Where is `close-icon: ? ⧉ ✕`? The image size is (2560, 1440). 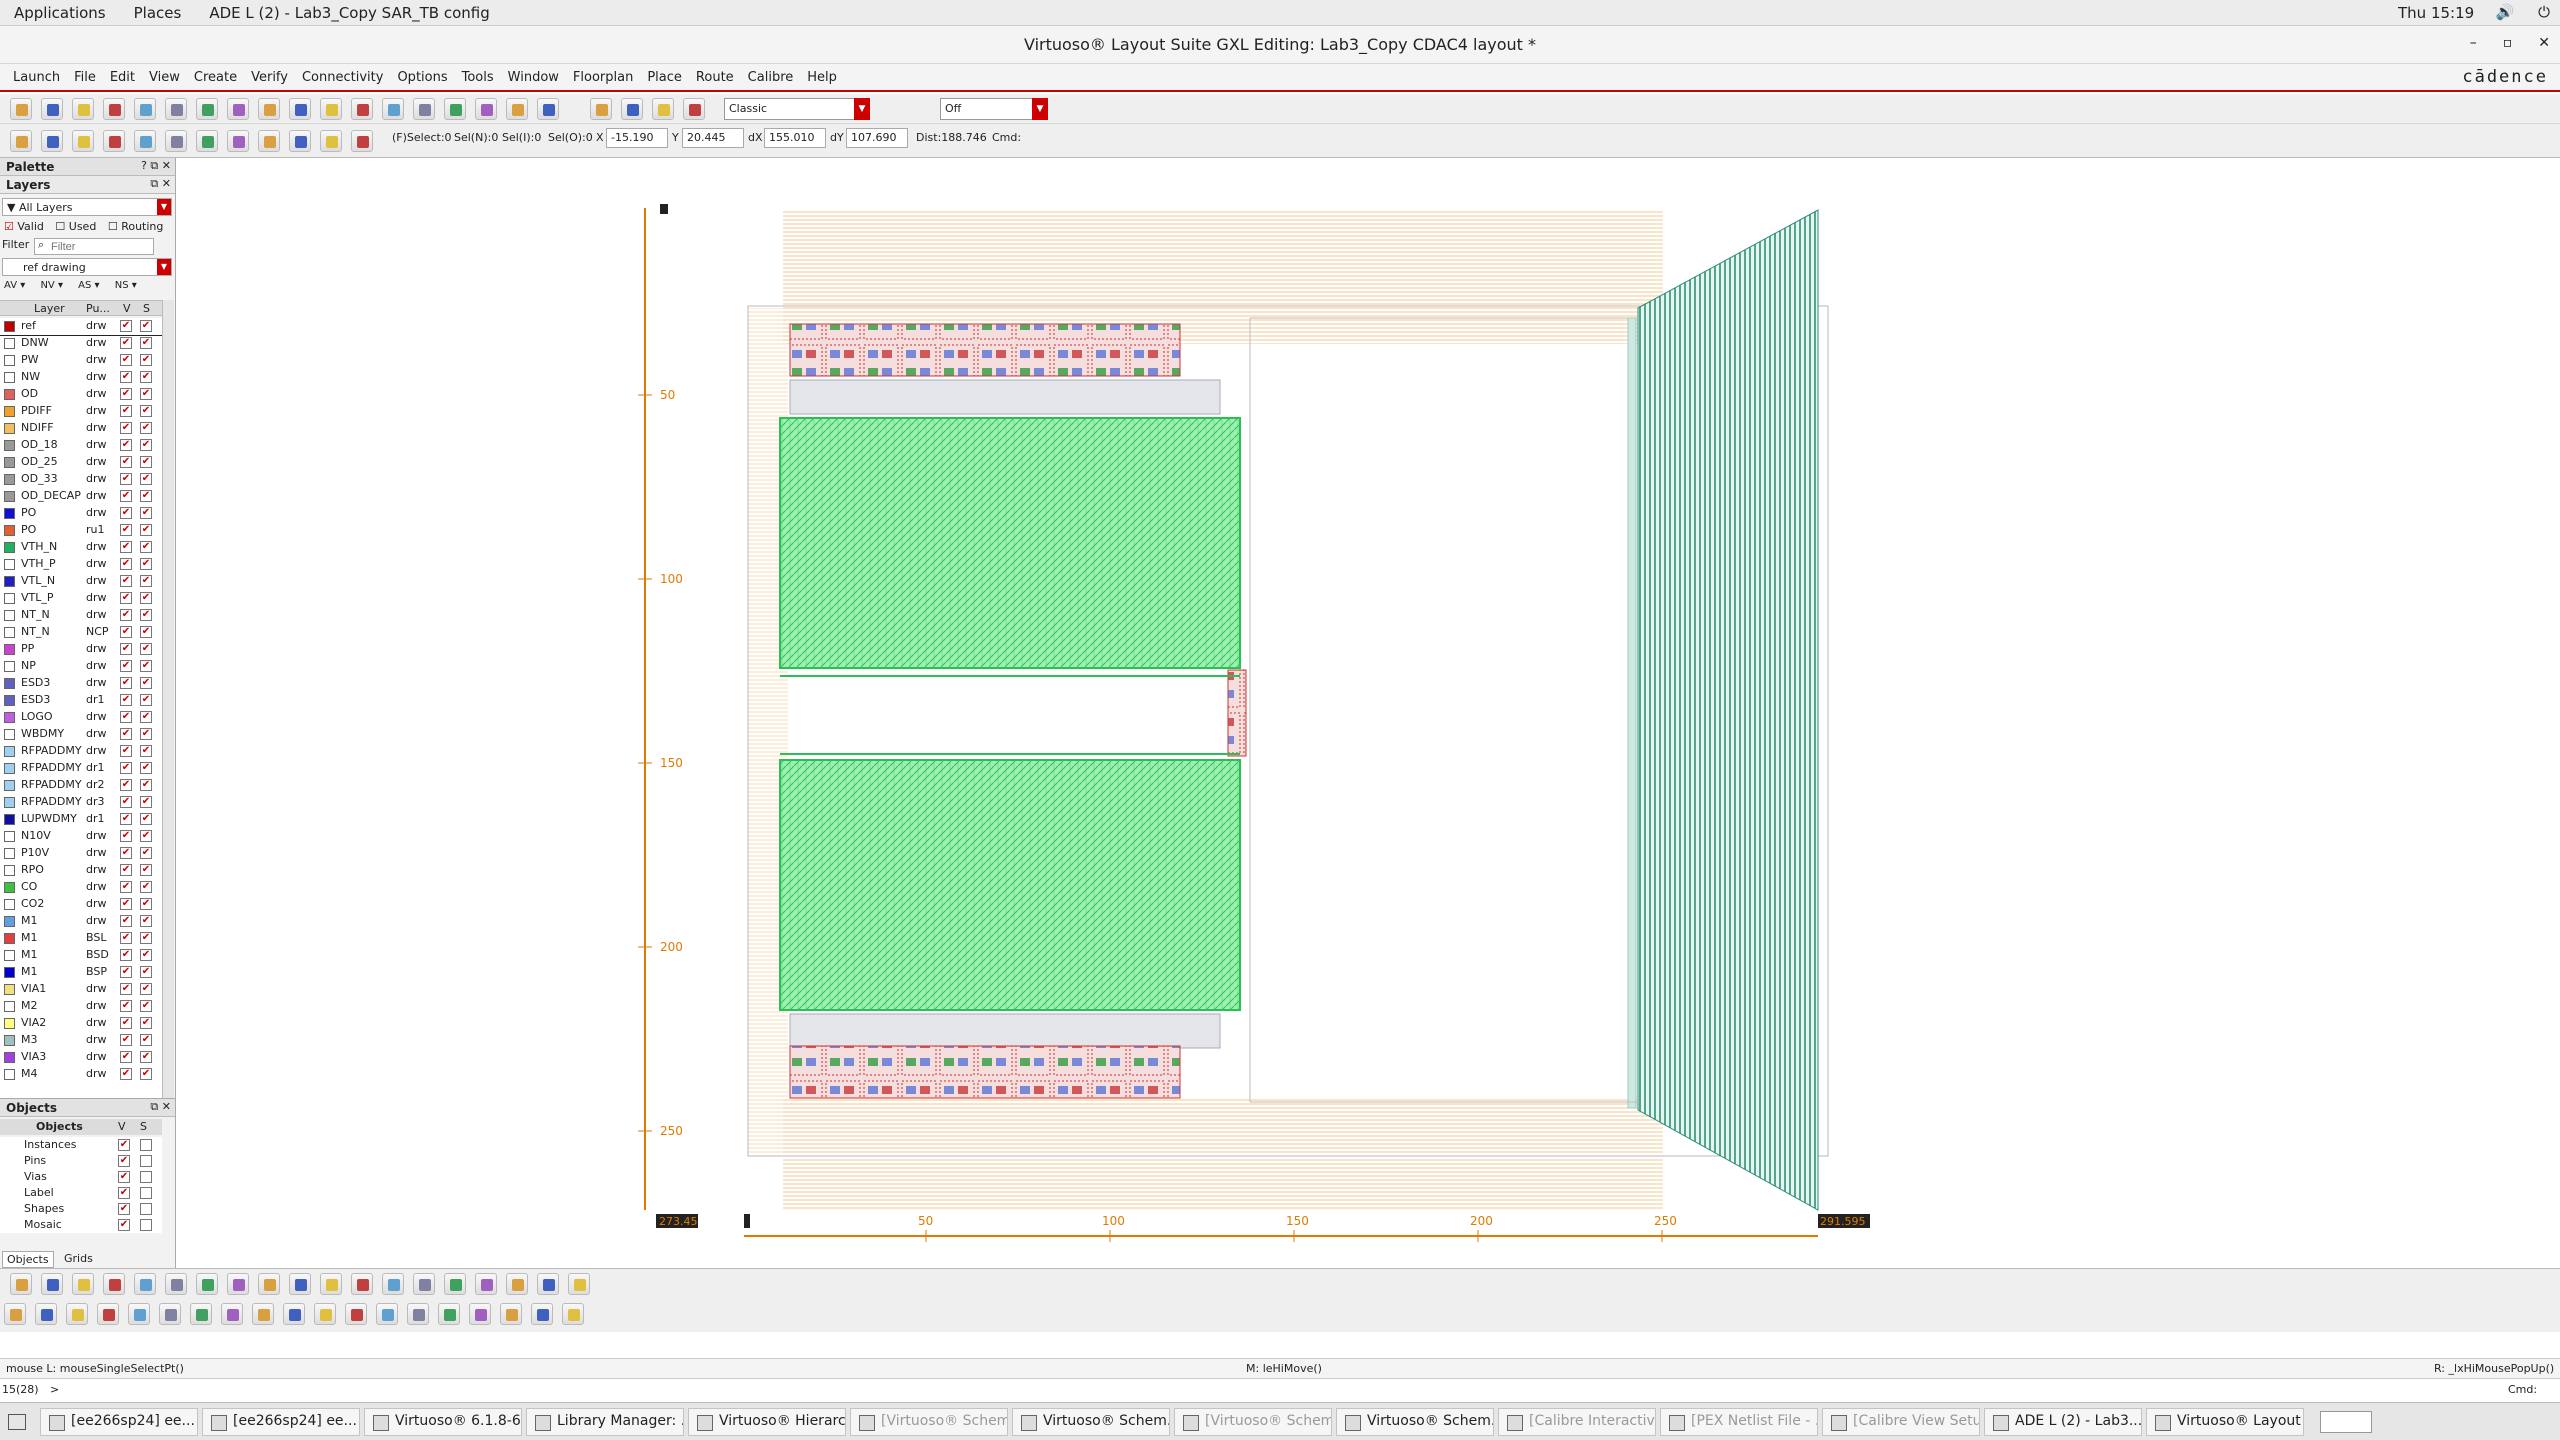
close-icon: ? ⧉ ✕ is located at coordinates (156, 166).